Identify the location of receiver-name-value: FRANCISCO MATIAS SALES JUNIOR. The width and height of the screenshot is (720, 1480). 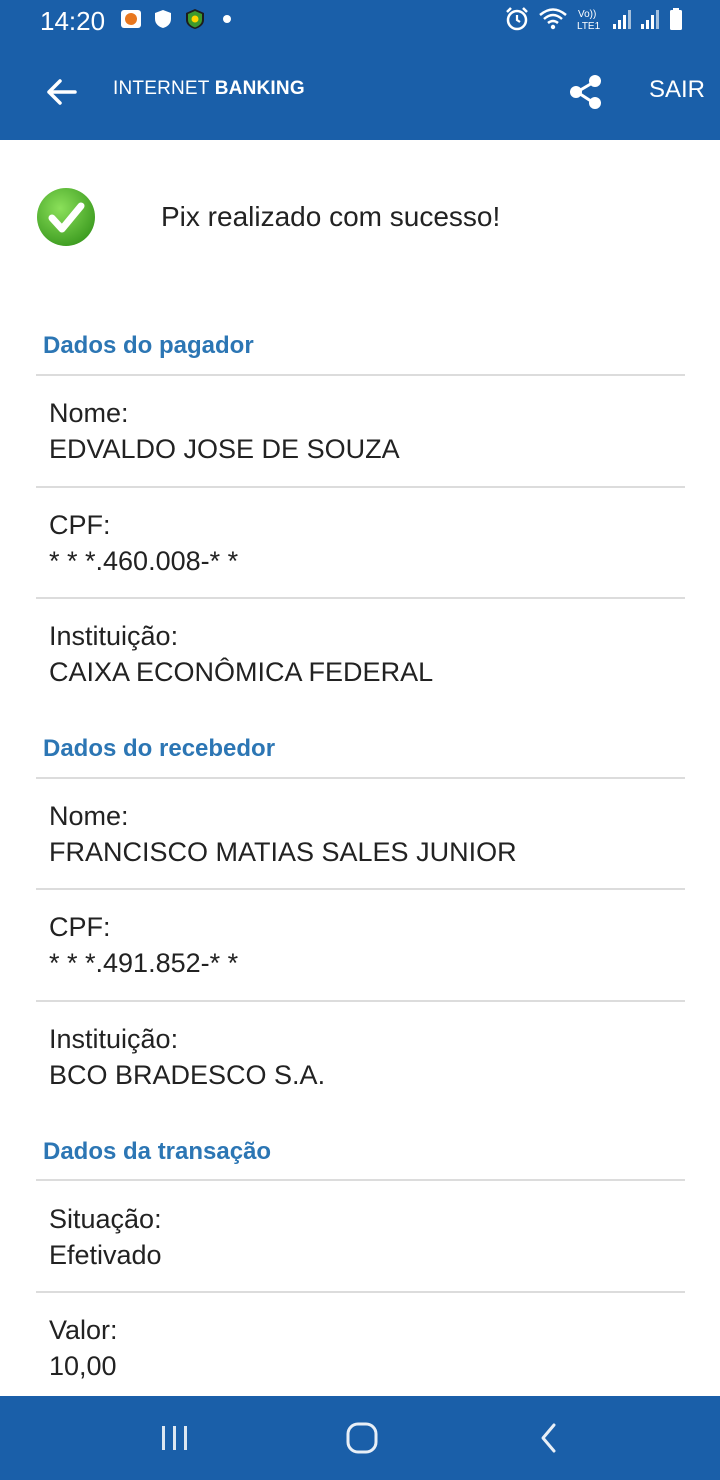
(283, 852).